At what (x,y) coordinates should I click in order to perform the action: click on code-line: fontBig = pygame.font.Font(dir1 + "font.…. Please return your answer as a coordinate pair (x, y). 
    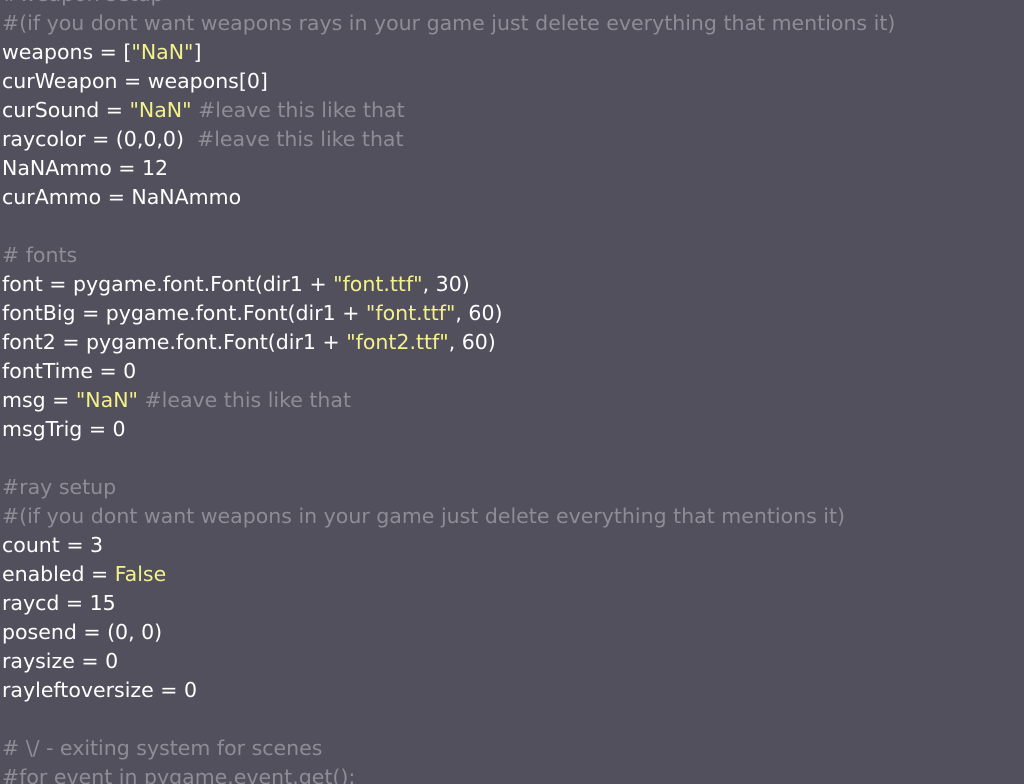
    Looking at the image, I should click on (252, 313).